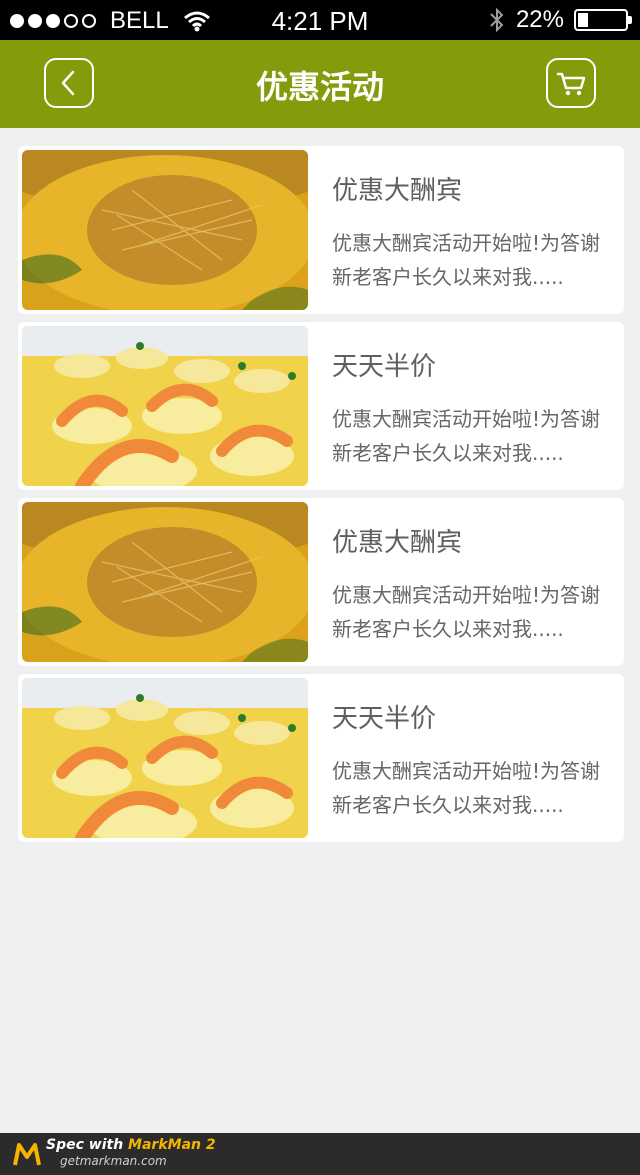  What do you see at coordinates (87, 1145) in the screenshot?
I see `spec-prefix: Spec with` at bounding box center [87, 1145].